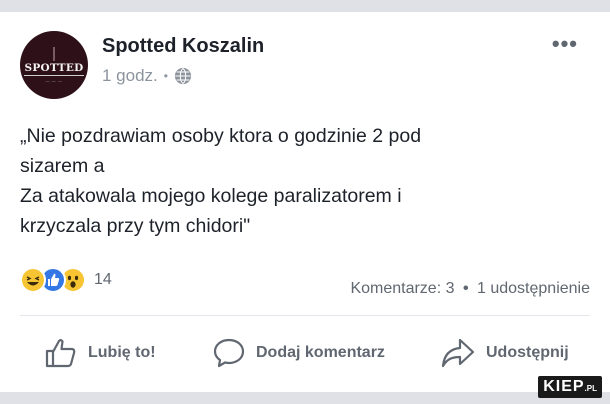  What do you see at coordinates (527, 352) in the screenshot?
I see `share-button-label: Udostępnij` at bounding box center [527, 352].